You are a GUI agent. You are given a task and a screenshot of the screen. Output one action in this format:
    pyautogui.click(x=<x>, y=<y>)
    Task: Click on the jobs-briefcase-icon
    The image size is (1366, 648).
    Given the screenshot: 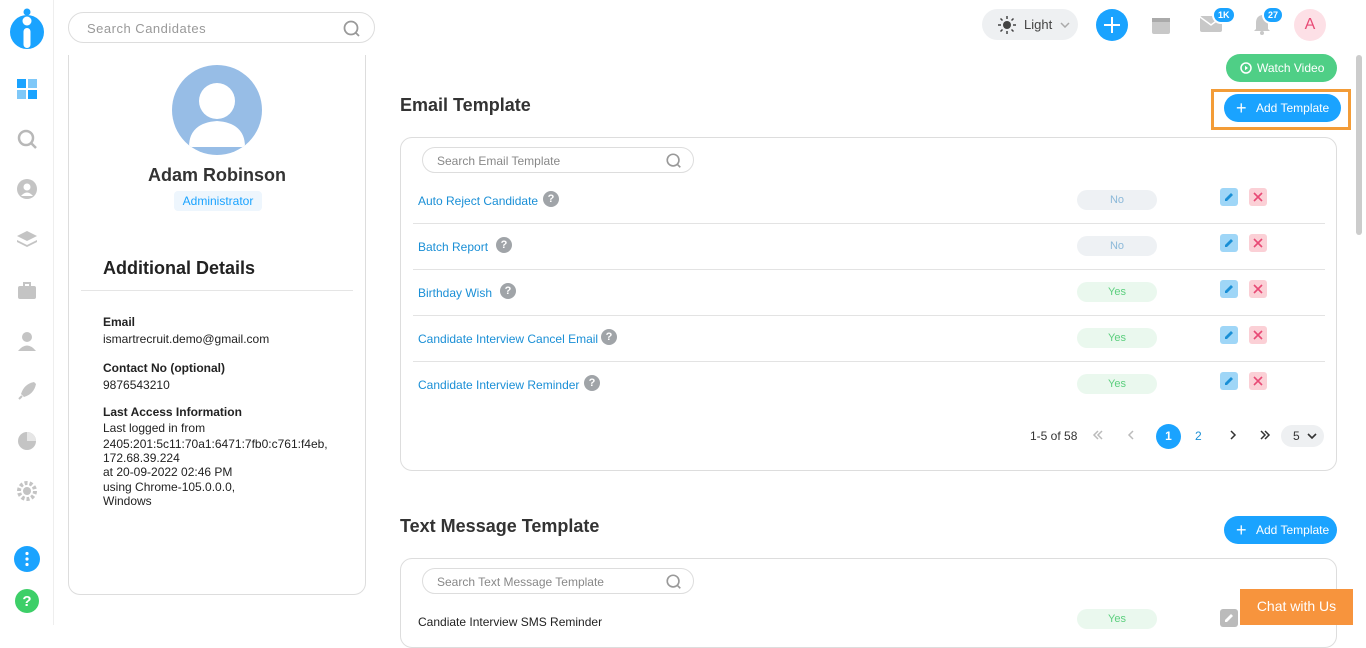 What is the action you would take?
    pyautogui.click(x=27, y=291)
    